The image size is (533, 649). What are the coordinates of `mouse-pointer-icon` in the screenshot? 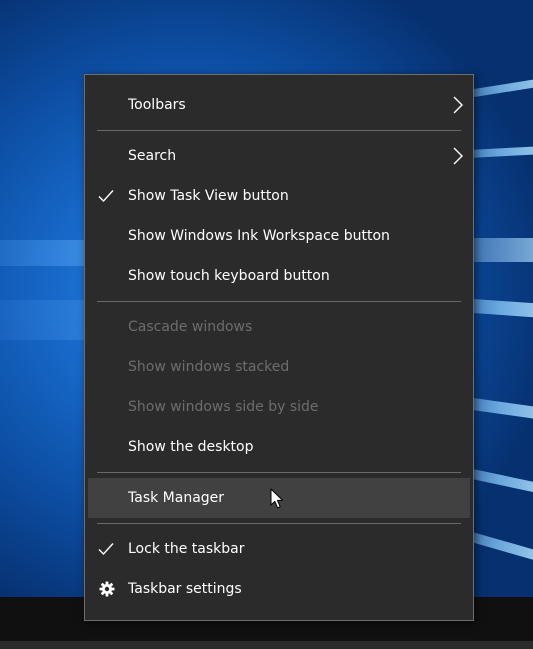 It's located at (277, 498).